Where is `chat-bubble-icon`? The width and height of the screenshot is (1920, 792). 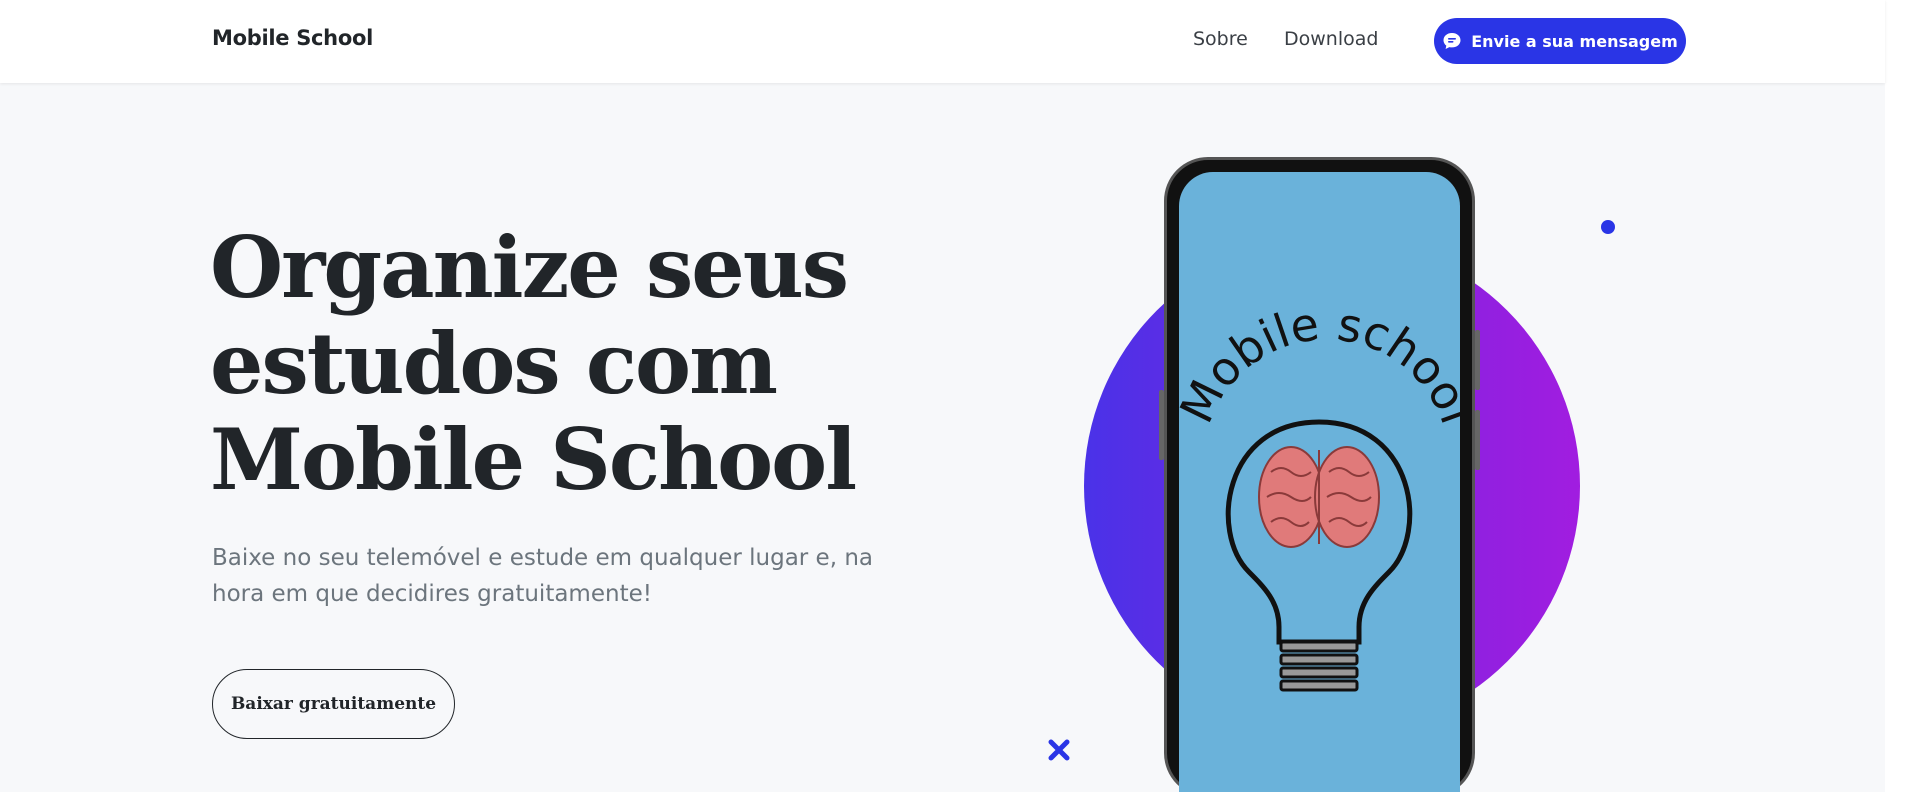 chat-bubble-icon is located at coordinates (1452, 41).